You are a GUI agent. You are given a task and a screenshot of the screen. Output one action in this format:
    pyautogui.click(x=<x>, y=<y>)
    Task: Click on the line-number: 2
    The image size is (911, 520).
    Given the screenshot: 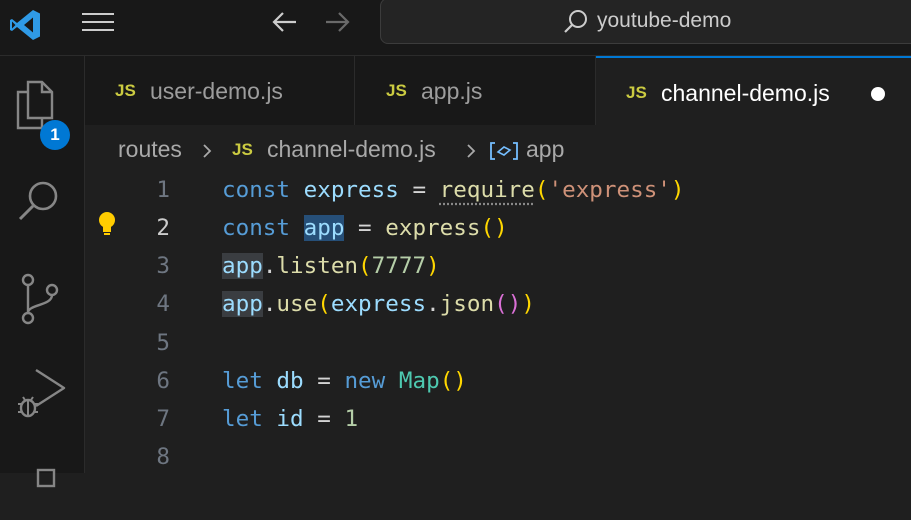 What is the action you would take?
    pyautogui.click(x=163, y=228)
    